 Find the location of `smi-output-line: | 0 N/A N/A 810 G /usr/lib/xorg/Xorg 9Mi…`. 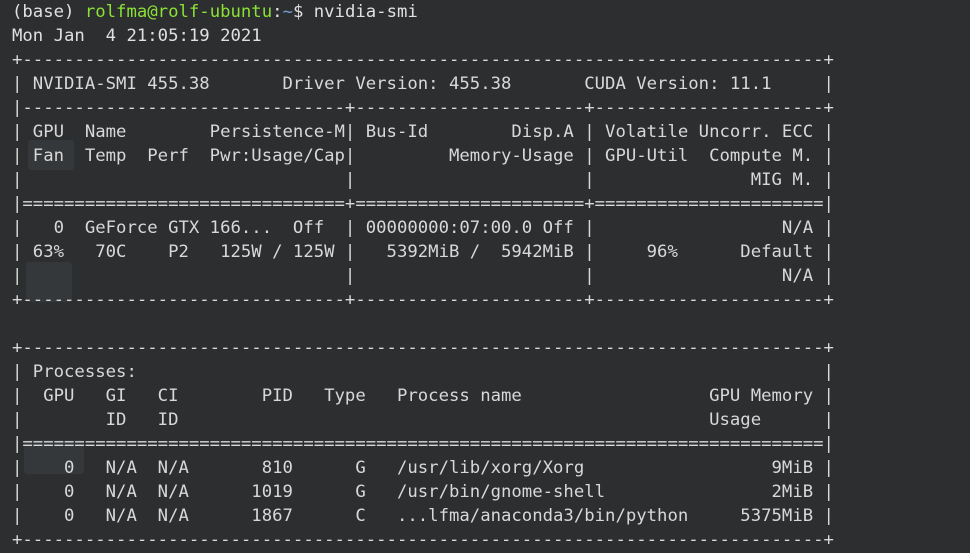

smi-output-line: | 0 N/A N/A 810 G /usr/lib/xorg/Xorg 9Mi… is located at coordinates (423, 468).